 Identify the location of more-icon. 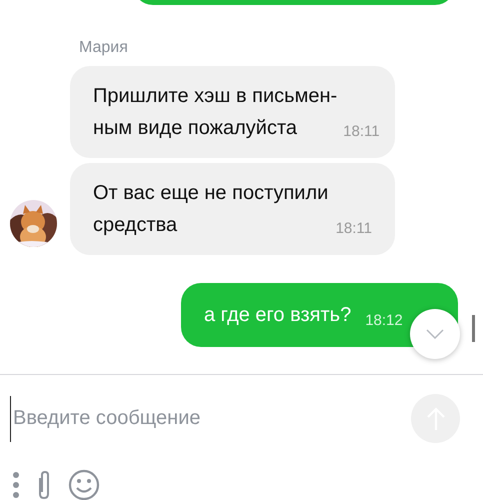
(16, 485).